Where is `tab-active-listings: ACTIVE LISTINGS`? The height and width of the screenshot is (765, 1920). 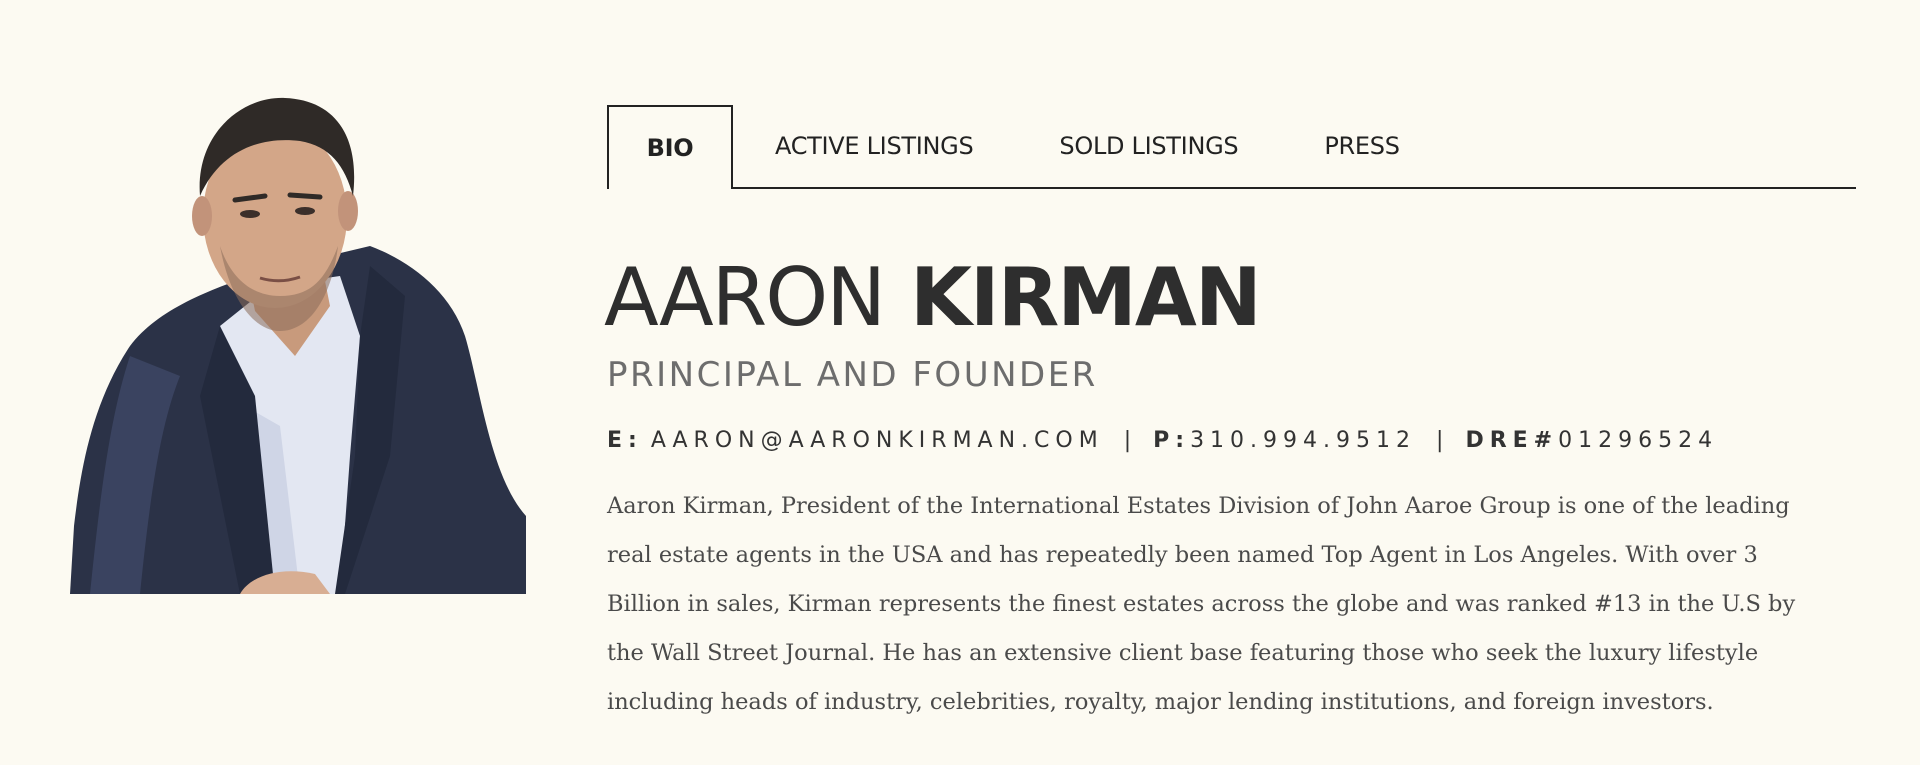 tab-active-listings: ACTIVE LISTINGS is located at coordinates (874, 146).